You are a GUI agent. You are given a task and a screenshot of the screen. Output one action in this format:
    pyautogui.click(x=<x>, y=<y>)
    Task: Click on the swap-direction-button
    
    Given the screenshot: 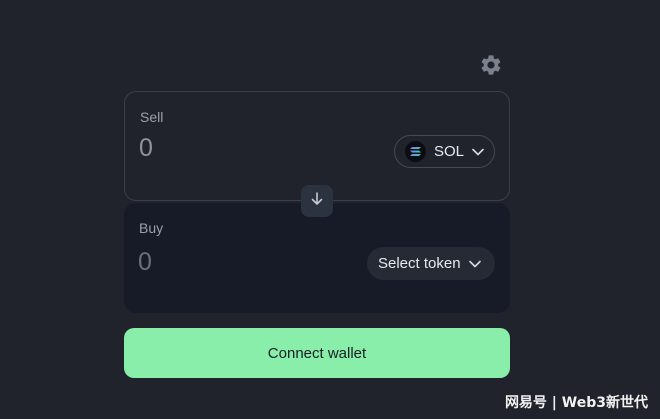 What is the action you would take?
    pyautogui.click(x=317, y=201)
    